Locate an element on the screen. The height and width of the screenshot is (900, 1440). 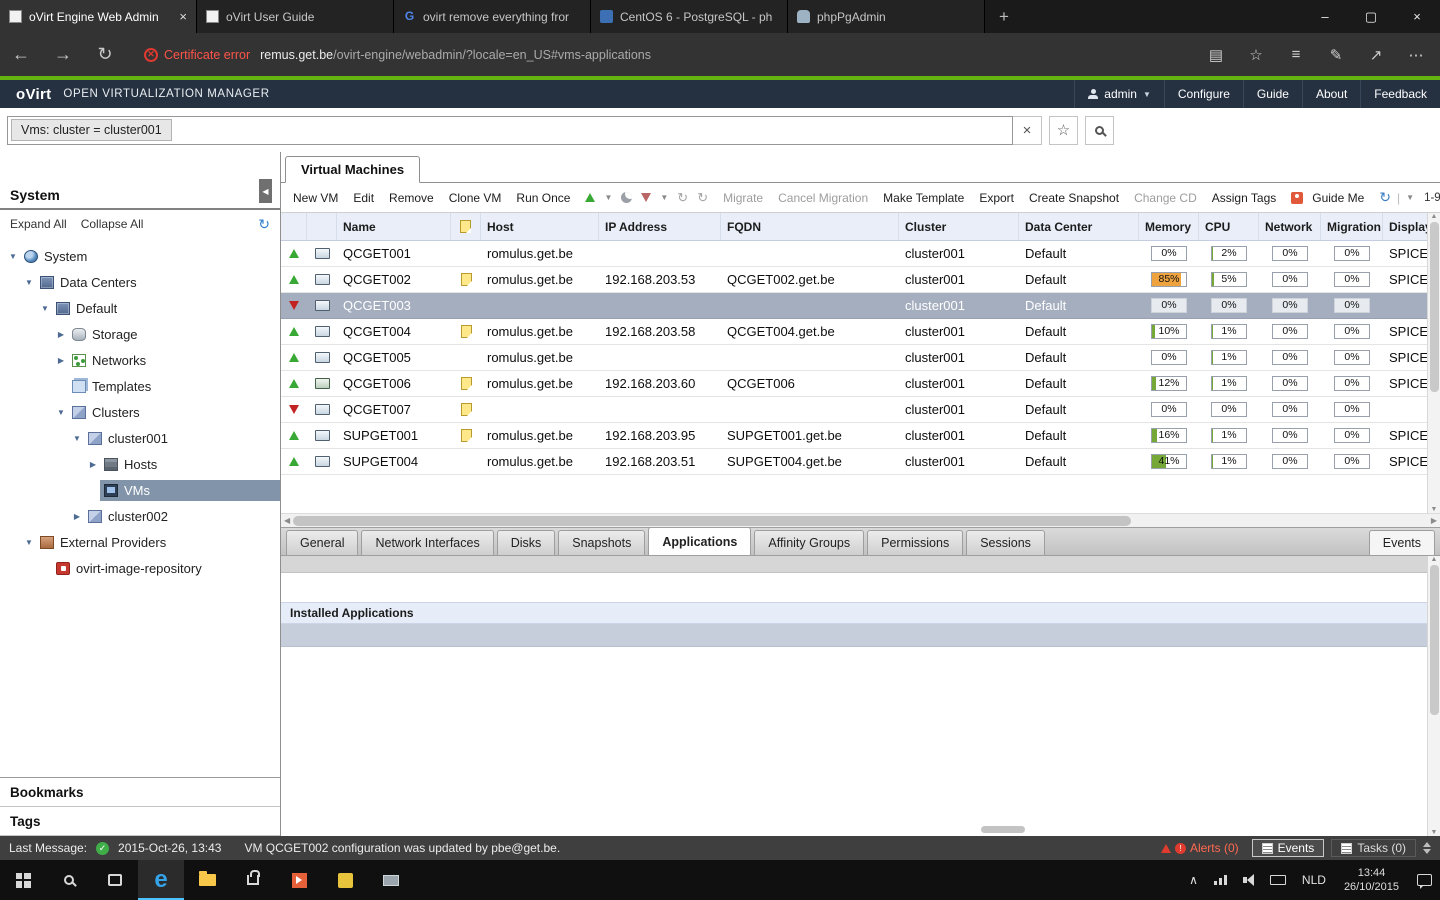
taskbar-search-button is located at coordinates (69, 880).